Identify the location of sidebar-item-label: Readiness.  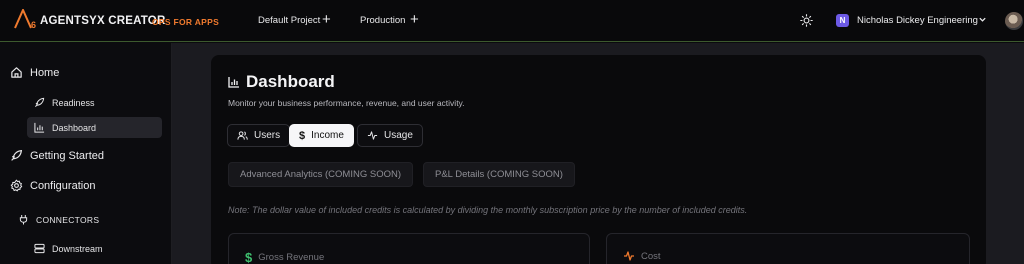
(73, 102).